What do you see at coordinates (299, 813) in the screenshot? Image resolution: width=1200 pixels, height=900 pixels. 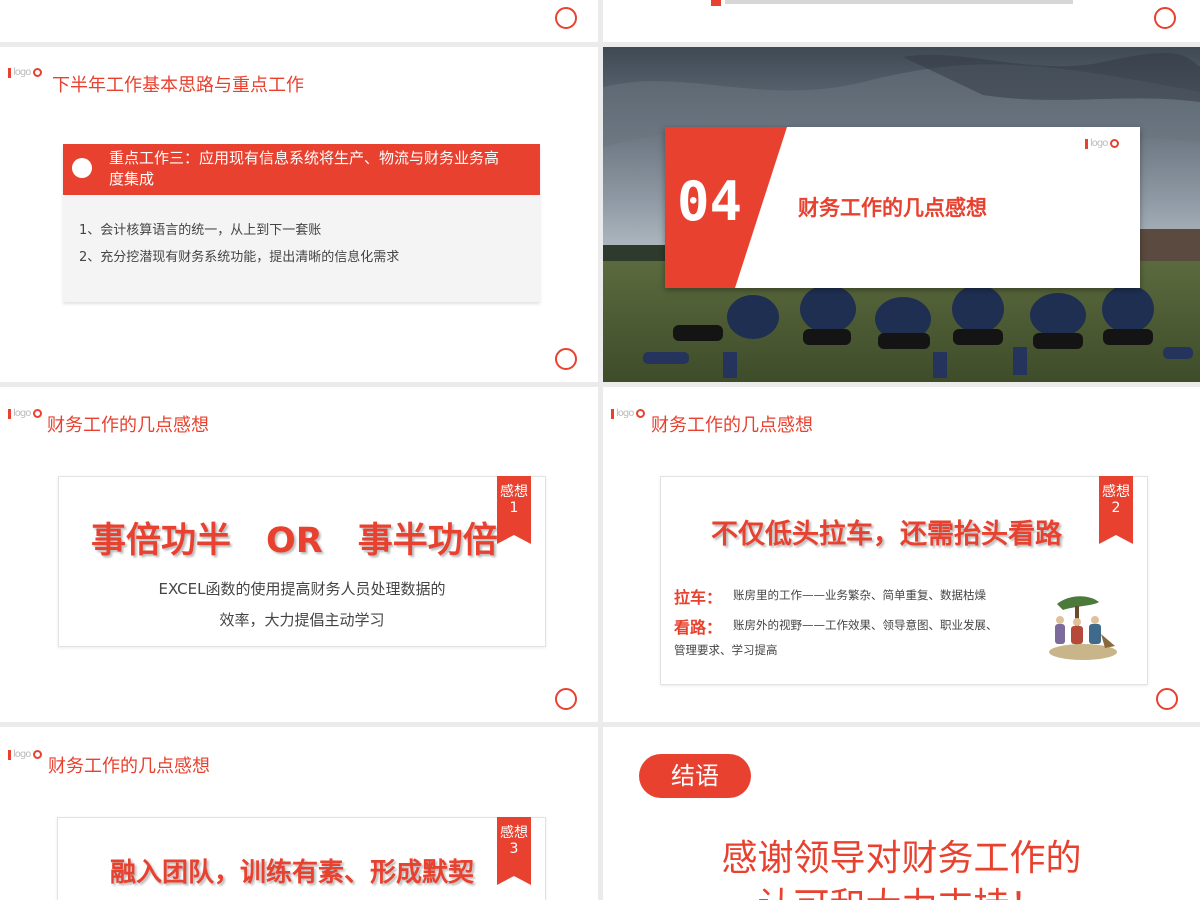 I see `slide-thought-3: logo 财务工作的几点感想 融入团队，训练有素、形成默契 感想3` at bounding box center [299, 813].